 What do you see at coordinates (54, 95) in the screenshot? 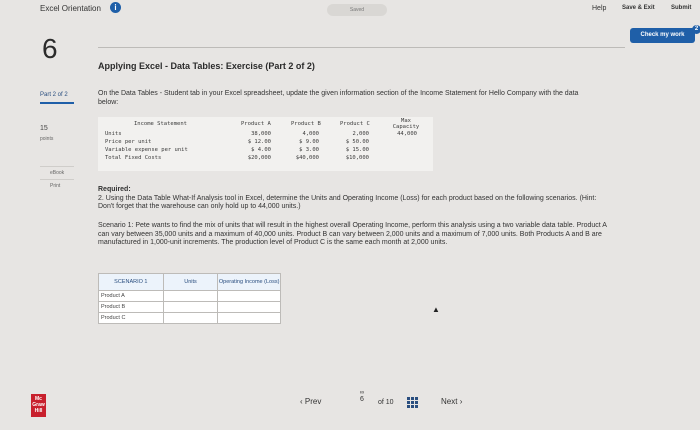
I see `part-indicator: Part 2 of 2` at bounding box center [54, 95].